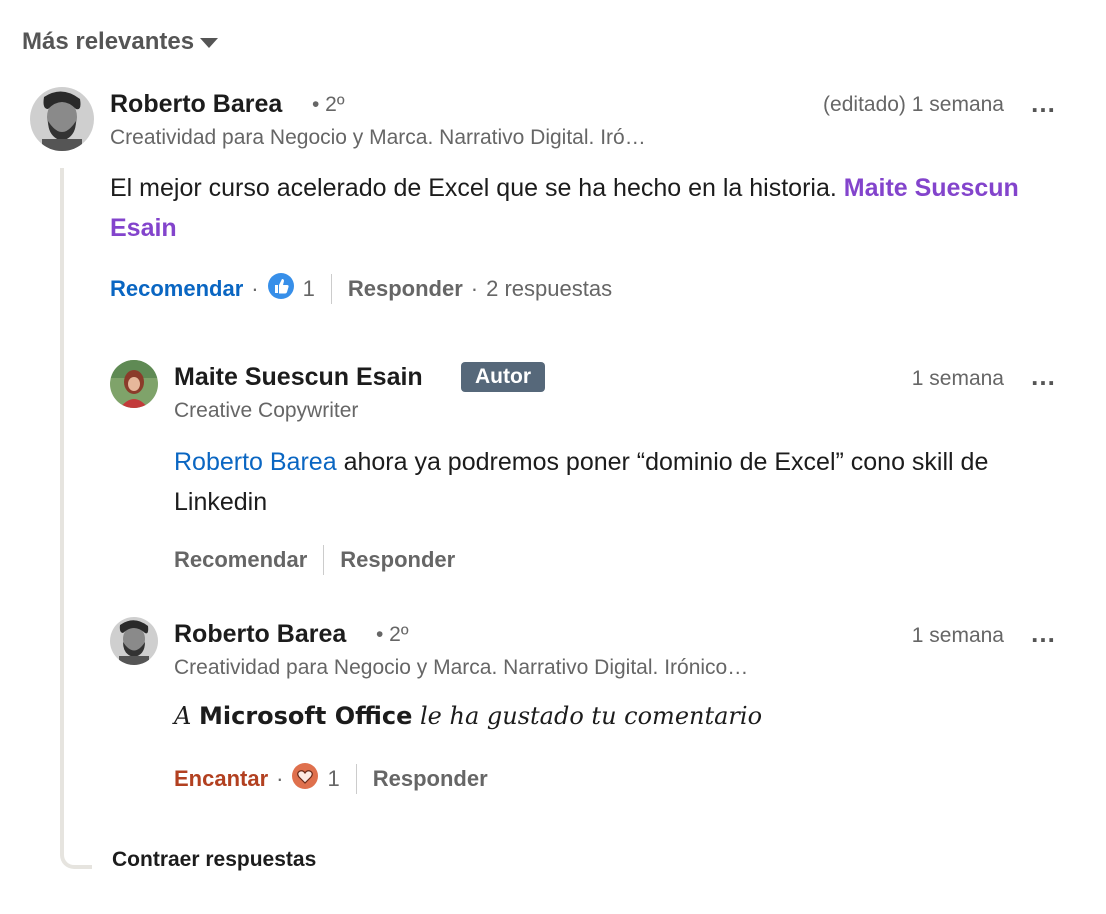 The image size is (1106, 914). What do you see at coordinates (298, 377) in the screenshot?
I see `reply-author: Maite Suescun Esain` at bounding box center [298, 377].